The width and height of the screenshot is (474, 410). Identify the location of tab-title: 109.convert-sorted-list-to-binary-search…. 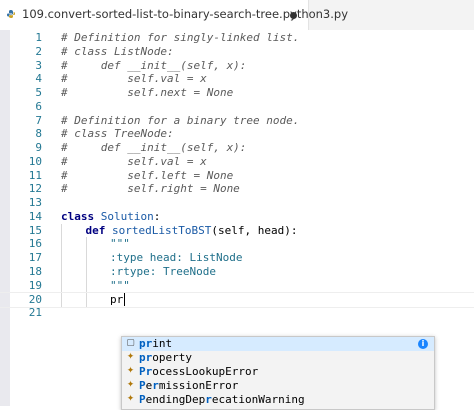
(185, 14).